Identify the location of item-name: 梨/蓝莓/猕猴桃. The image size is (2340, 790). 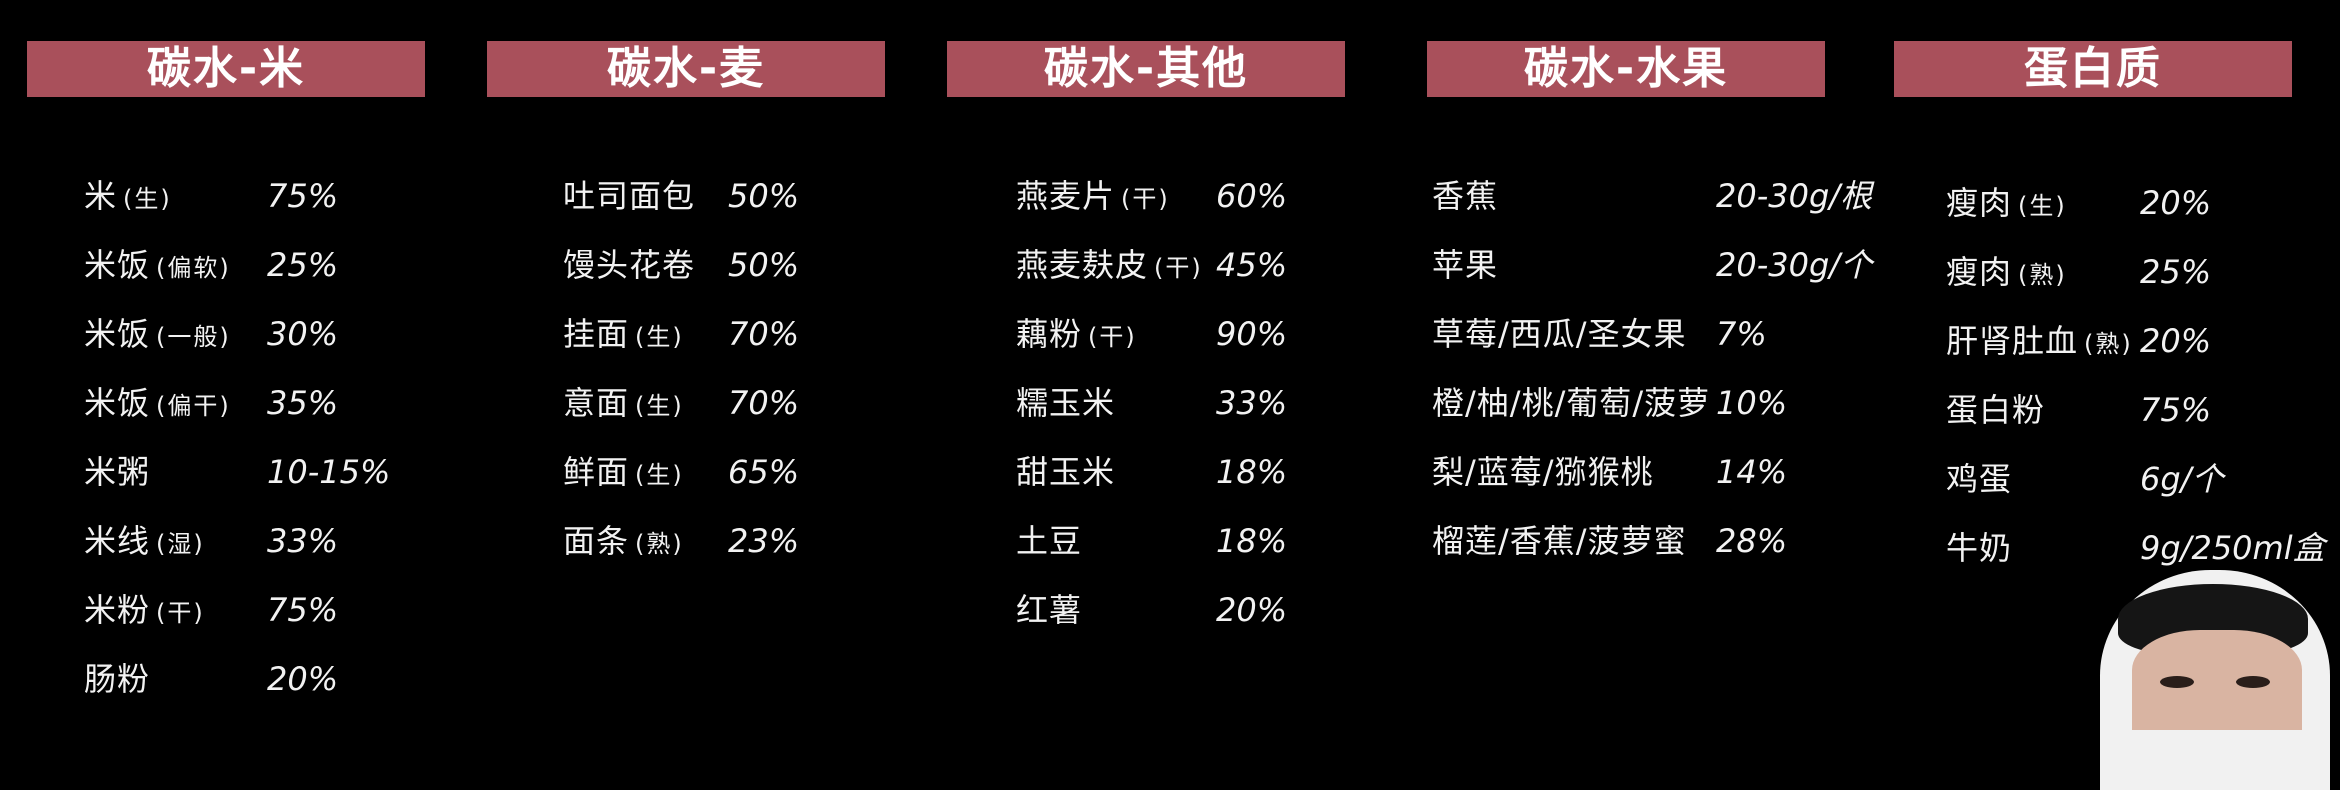
(1543, 472).